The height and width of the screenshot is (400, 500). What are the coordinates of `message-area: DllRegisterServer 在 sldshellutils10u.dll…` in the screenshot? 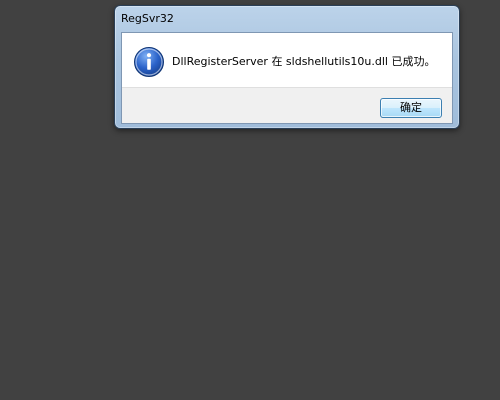 It's located at (287, 60).